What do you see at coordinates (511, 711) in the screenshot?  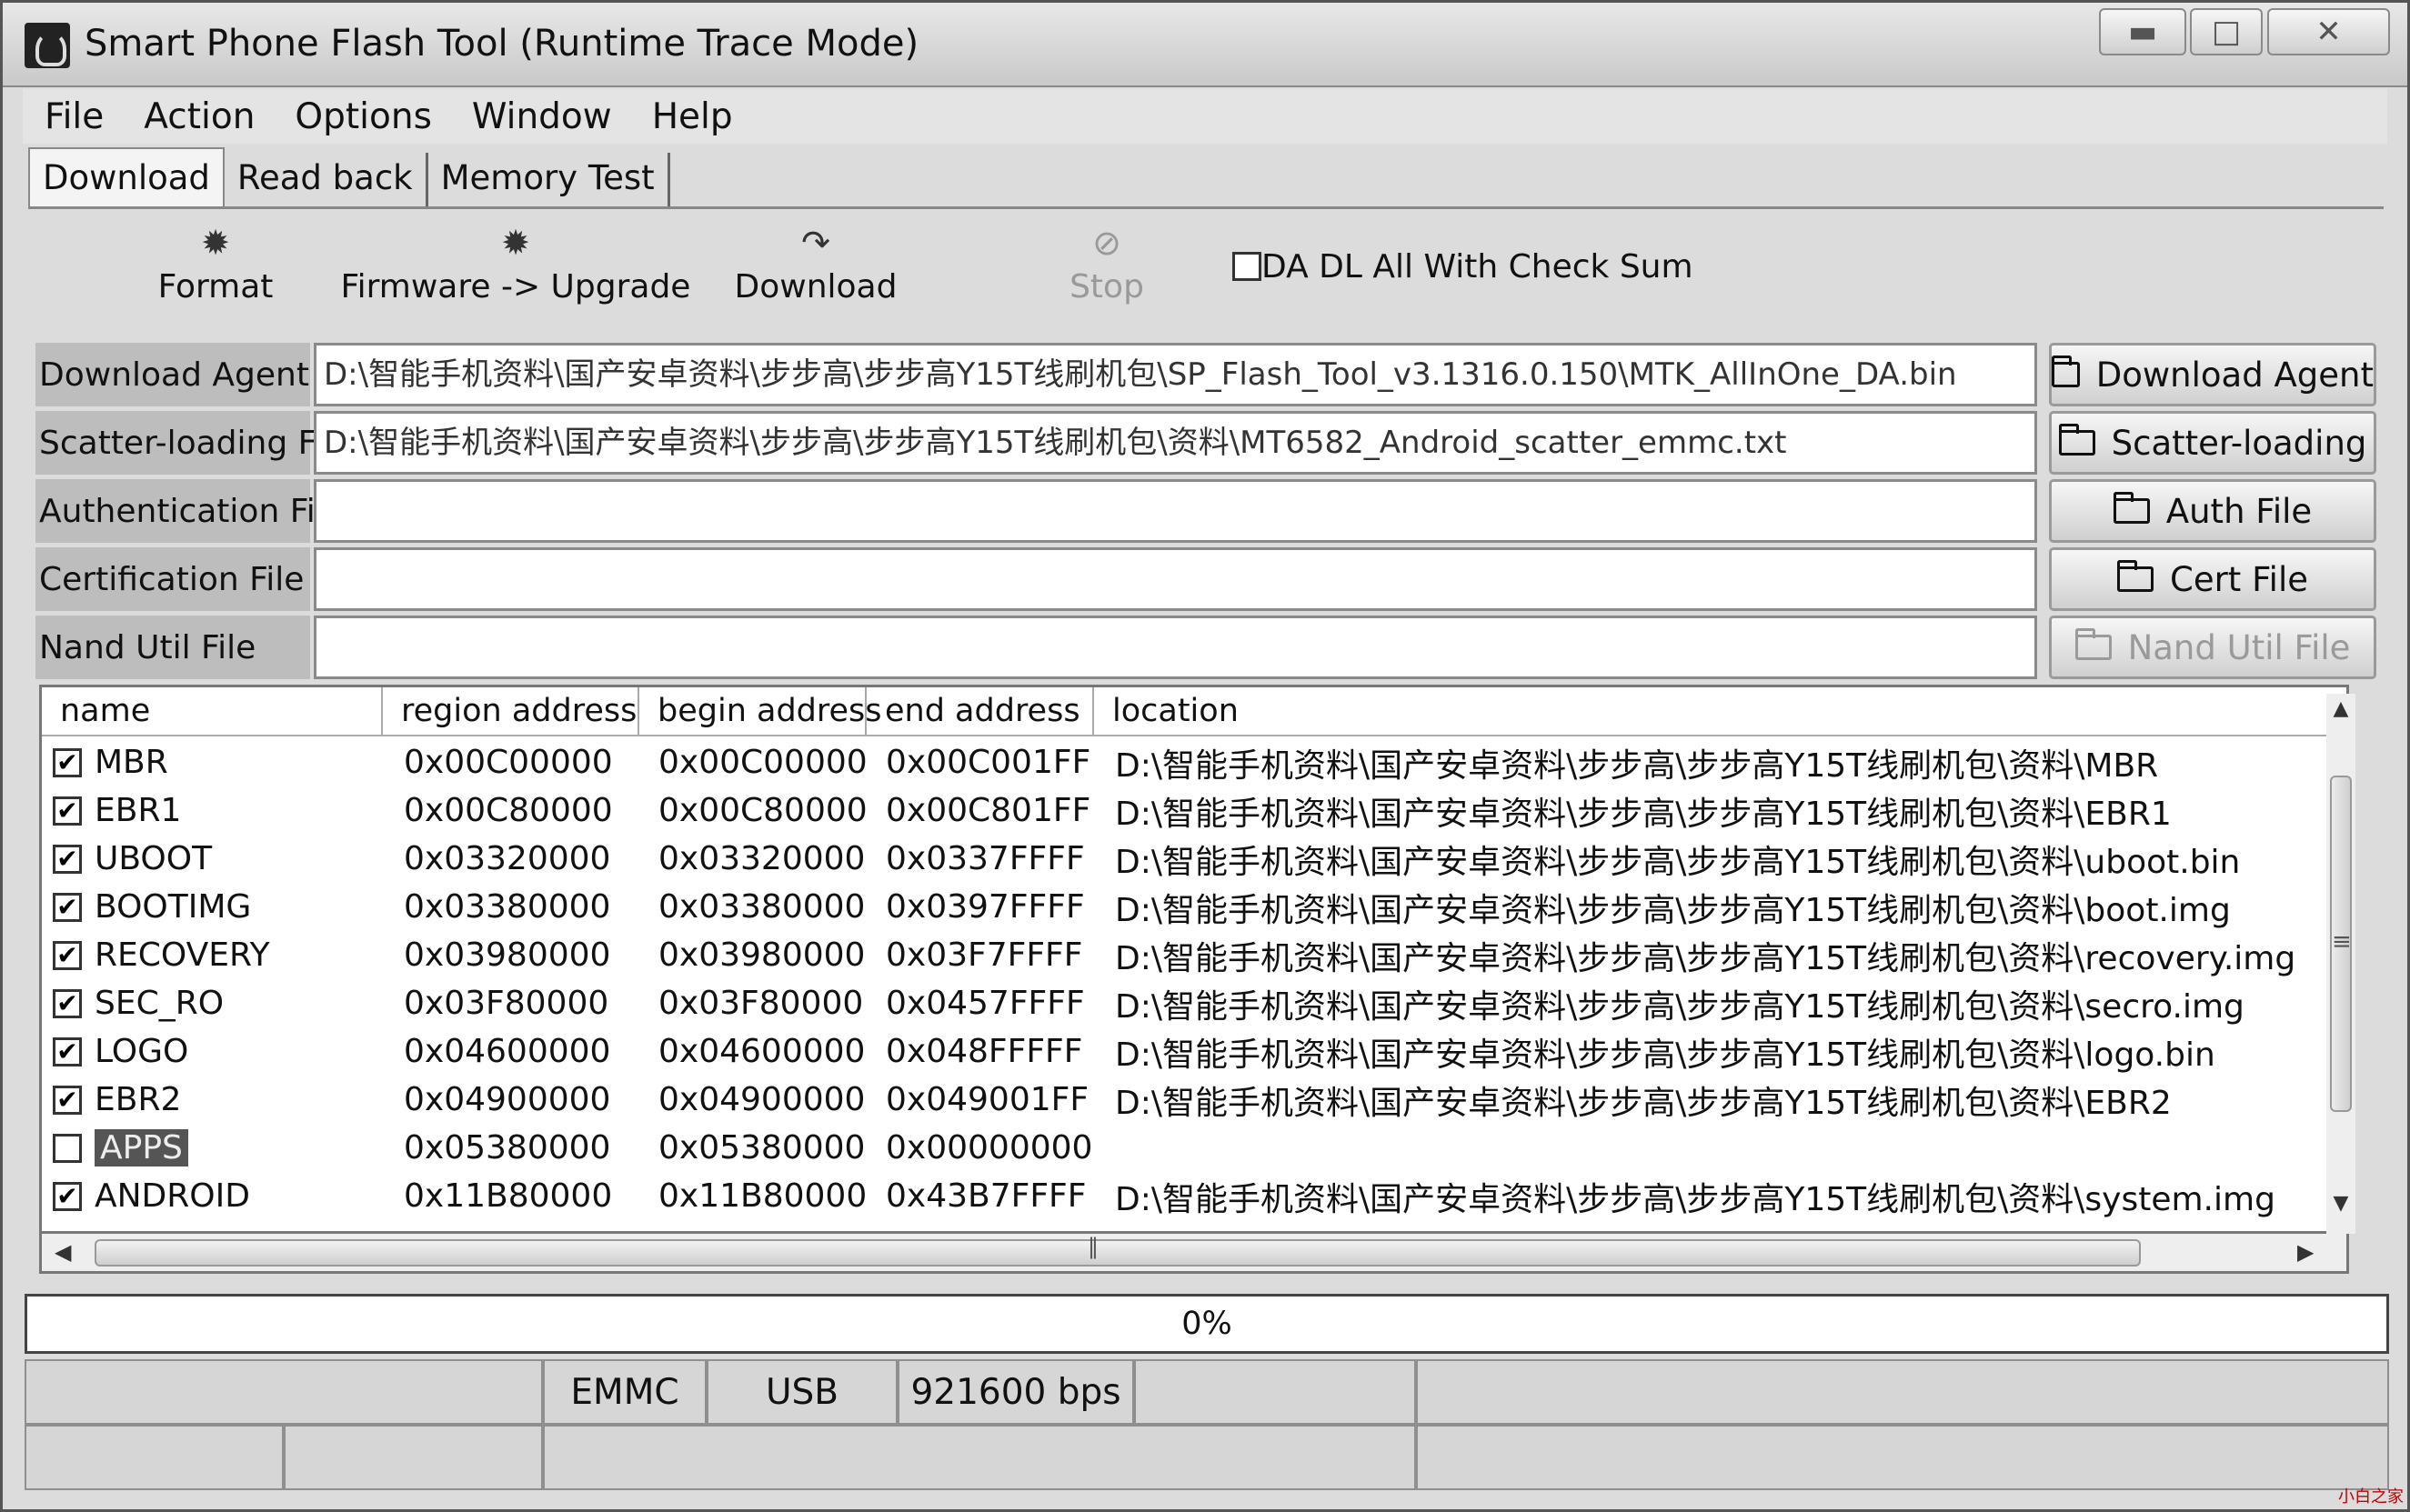 I see `column-header-region-address: region address` at bounding box center [511, 711].